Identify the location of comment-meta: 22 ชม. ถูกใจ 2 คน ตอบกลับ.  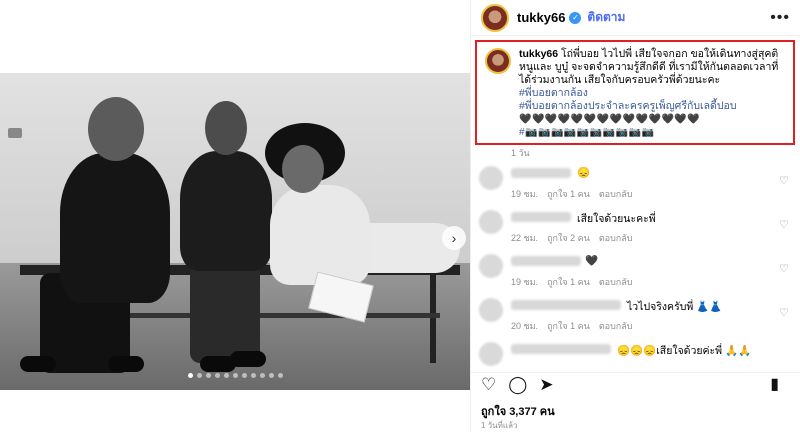
(576, 238).